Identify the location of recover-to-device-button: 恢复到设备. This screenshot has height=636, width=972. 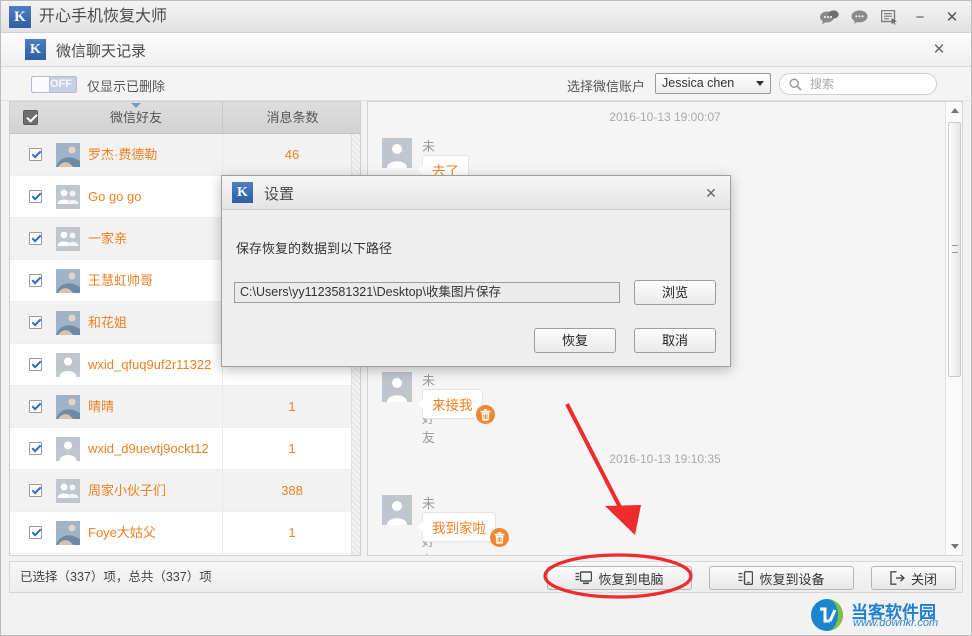
(781, 578).